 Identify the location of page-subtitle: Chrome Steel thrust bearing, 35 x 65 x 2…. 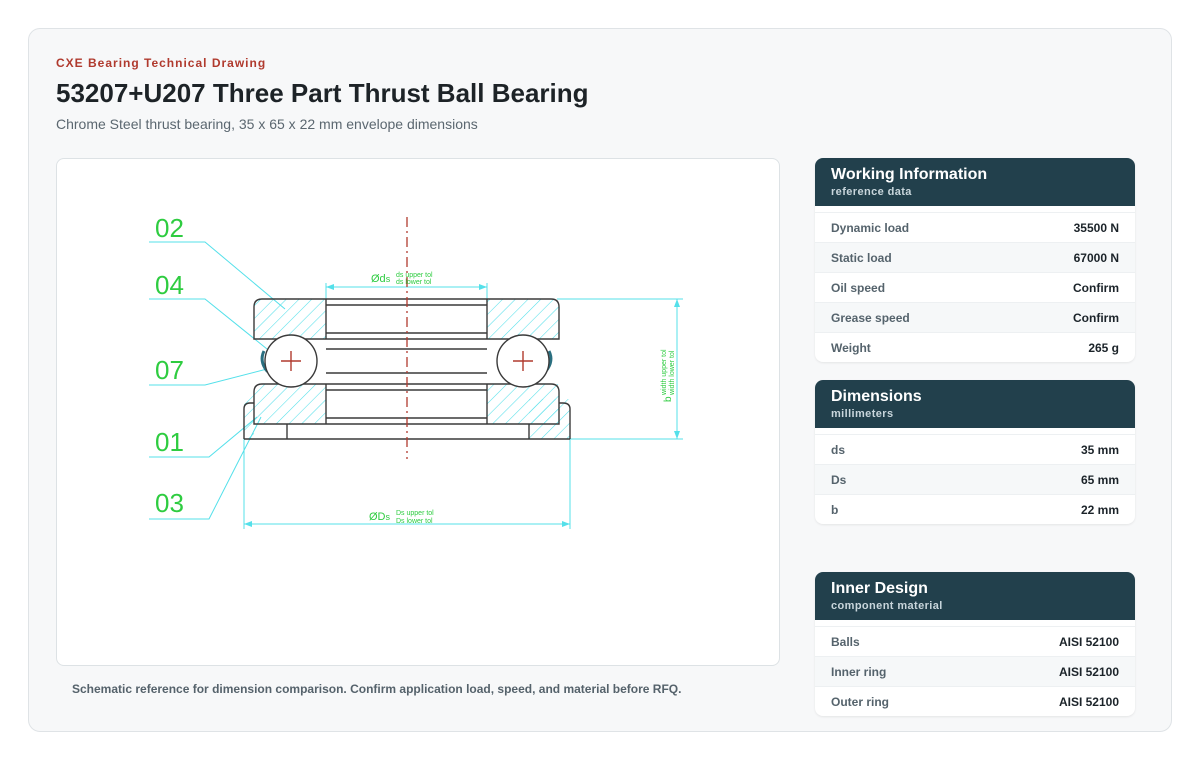
(267, 124).